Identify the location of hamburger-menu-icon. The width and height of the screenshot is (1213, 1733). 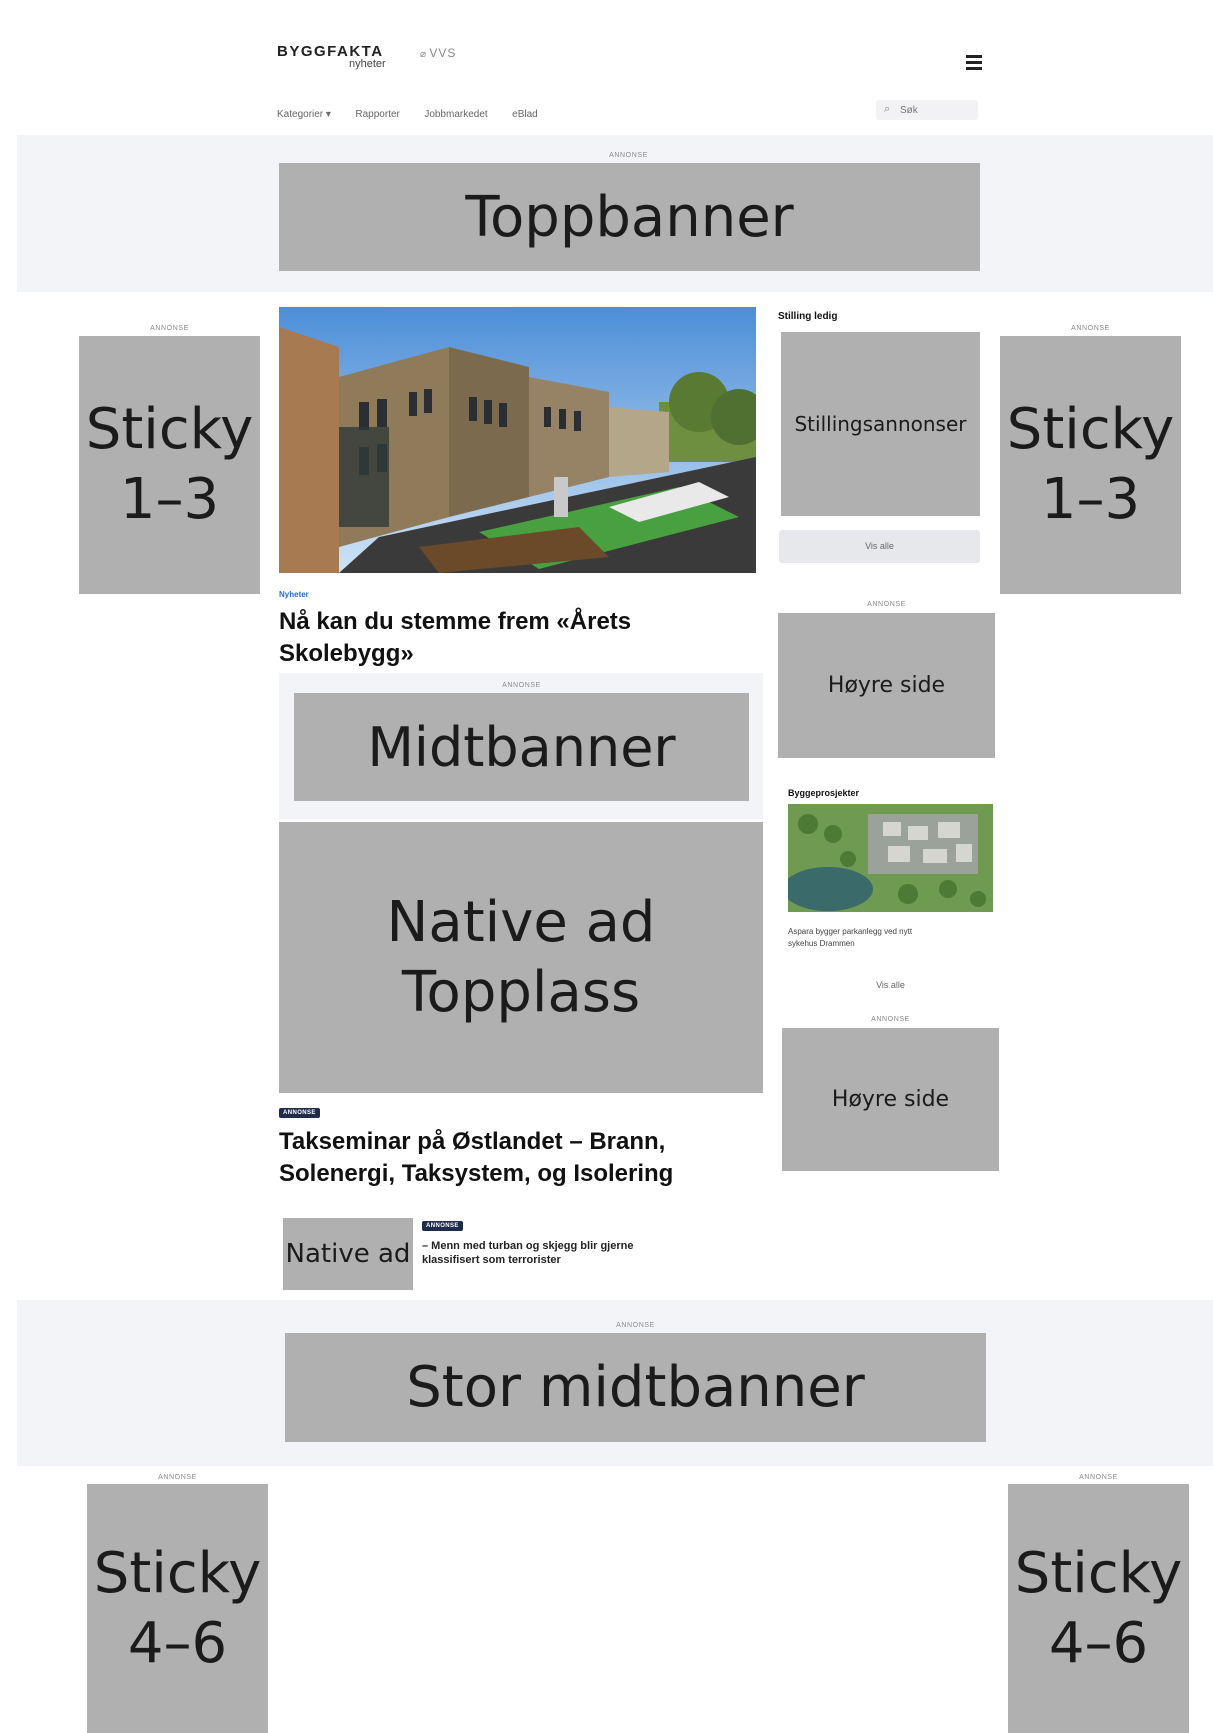
(974, 62).